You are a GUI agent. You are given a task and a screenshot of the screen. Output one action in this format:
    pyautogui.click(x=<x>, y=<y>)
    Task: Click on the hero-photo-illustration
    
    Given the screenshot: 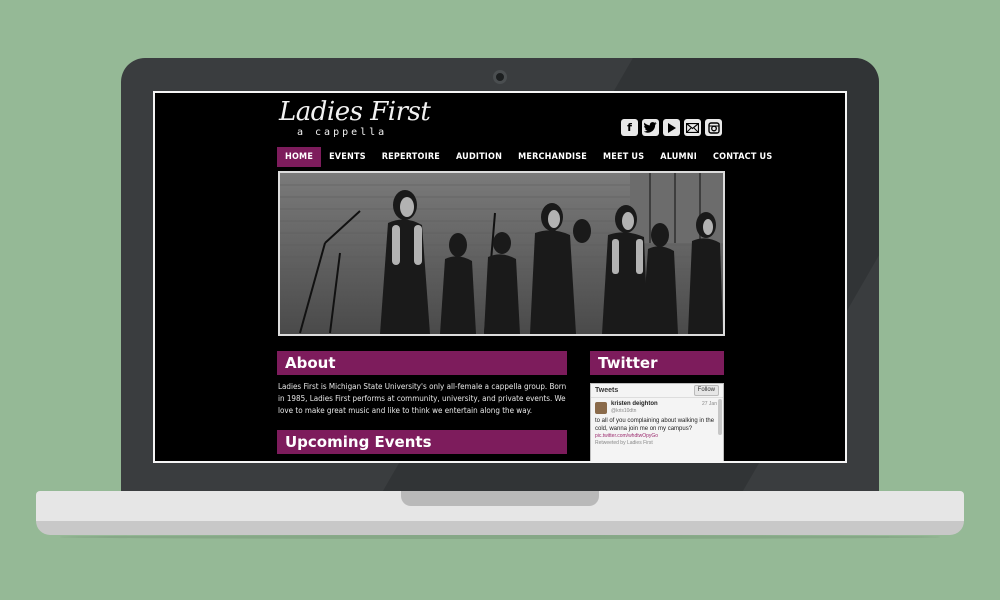 What is the action you would take?
    pyautogui.click(x=501, y=253)
    